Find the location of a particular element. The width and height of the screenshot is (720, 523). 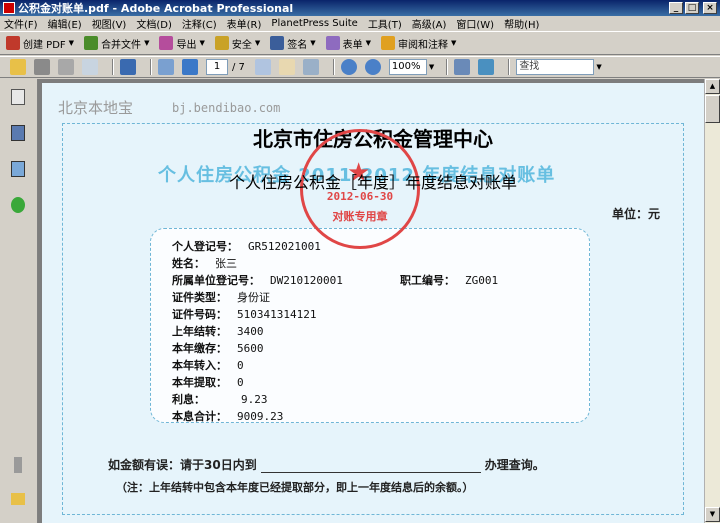

save-icon is located at coordinates (66, 67).